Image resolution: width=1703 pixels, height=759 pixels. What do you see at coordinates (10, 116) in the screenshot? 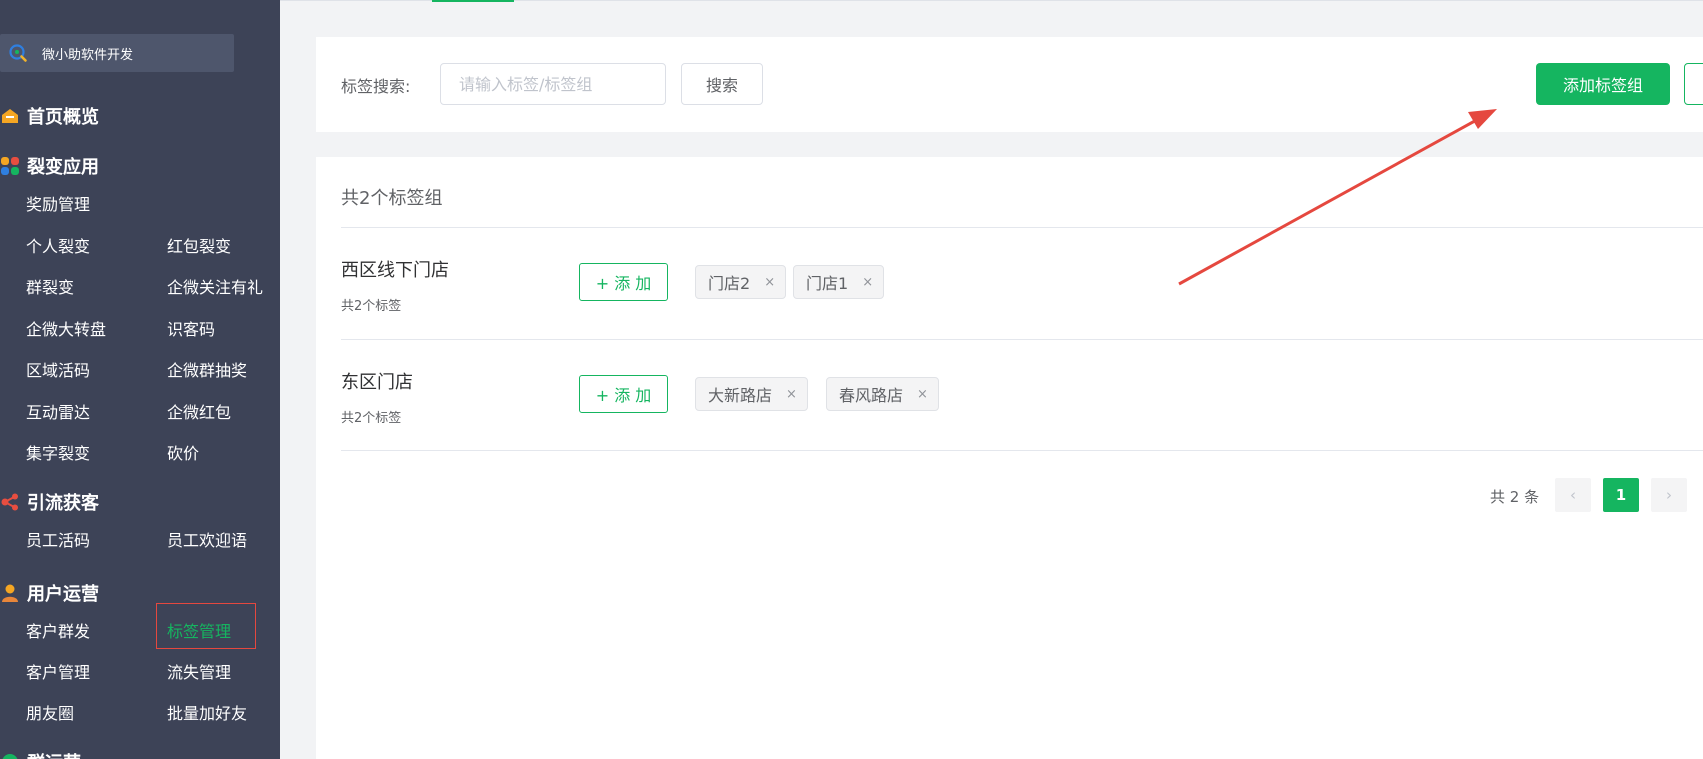
I see `home-icon` at bounding box center [10, 116].